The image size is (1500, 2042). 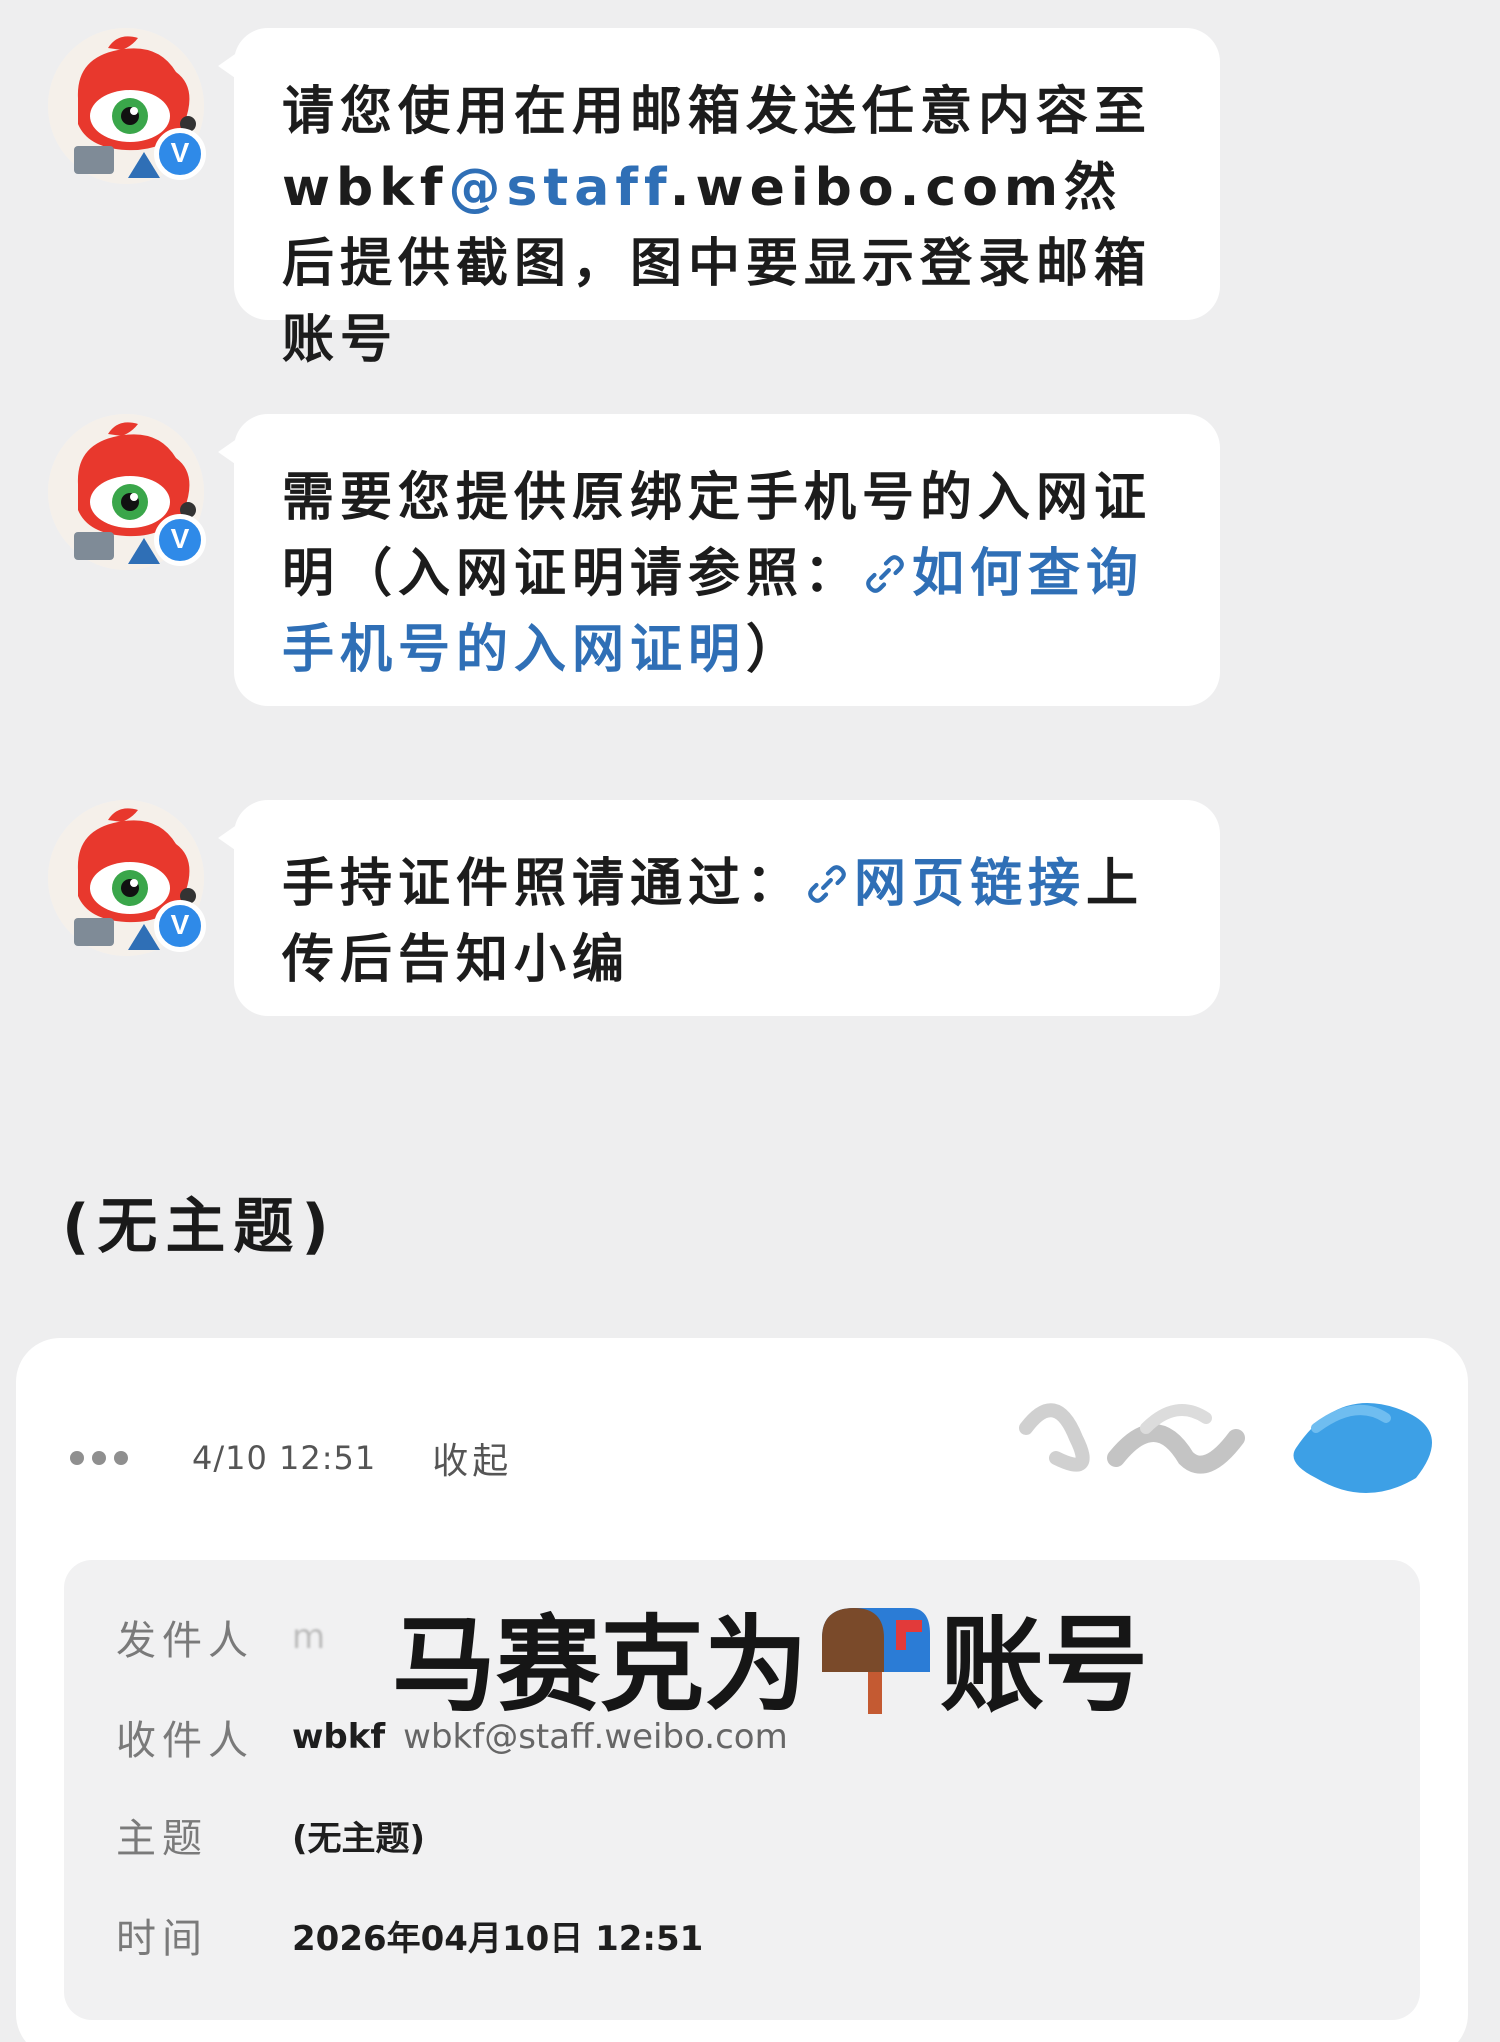 I want to click on annotation-text: 账号, so click(x=1044, y=1665).